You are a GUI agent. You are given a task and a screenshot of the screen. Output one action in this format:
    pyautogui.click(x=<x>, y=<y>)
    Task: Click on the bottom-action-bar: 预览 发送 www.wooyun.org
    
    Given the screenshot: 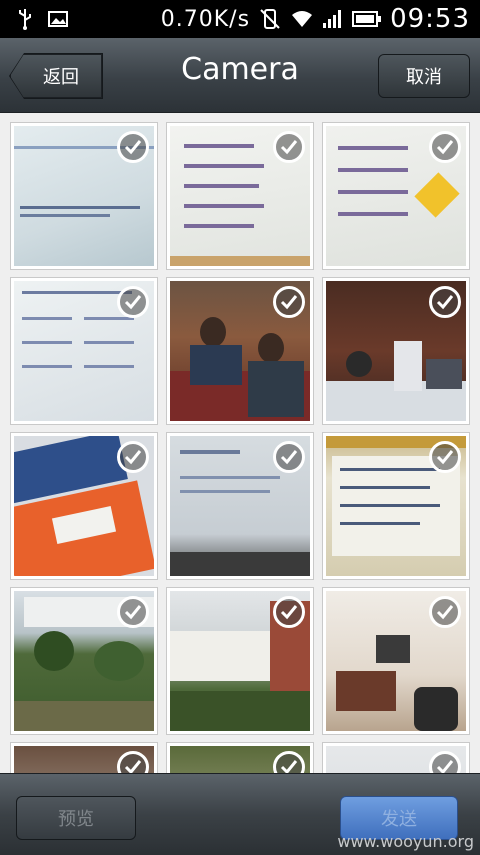 What is the action you would take?
    pyautogui.click(x=240, y=814)
    